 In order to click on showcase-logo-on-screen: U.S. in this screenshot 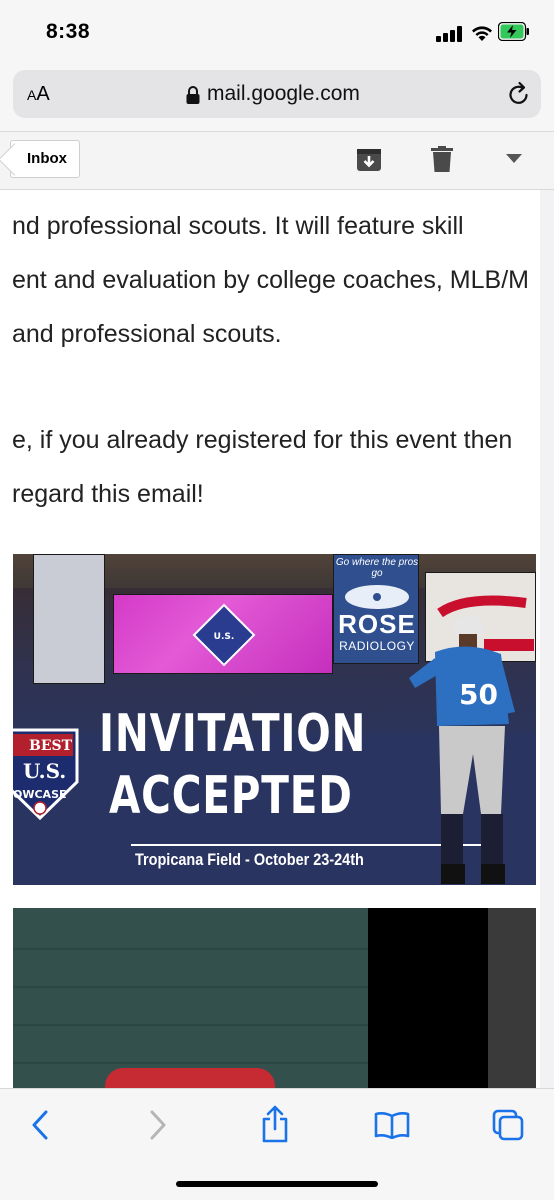, I will do `click(224, 635)`.